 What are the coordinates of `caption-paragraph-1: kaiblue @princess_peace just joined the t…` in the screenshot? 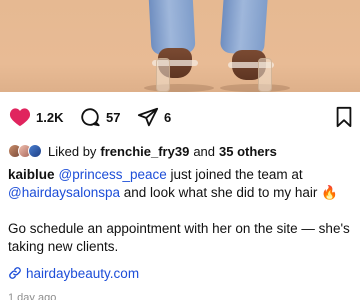 It's located at (180, 184).